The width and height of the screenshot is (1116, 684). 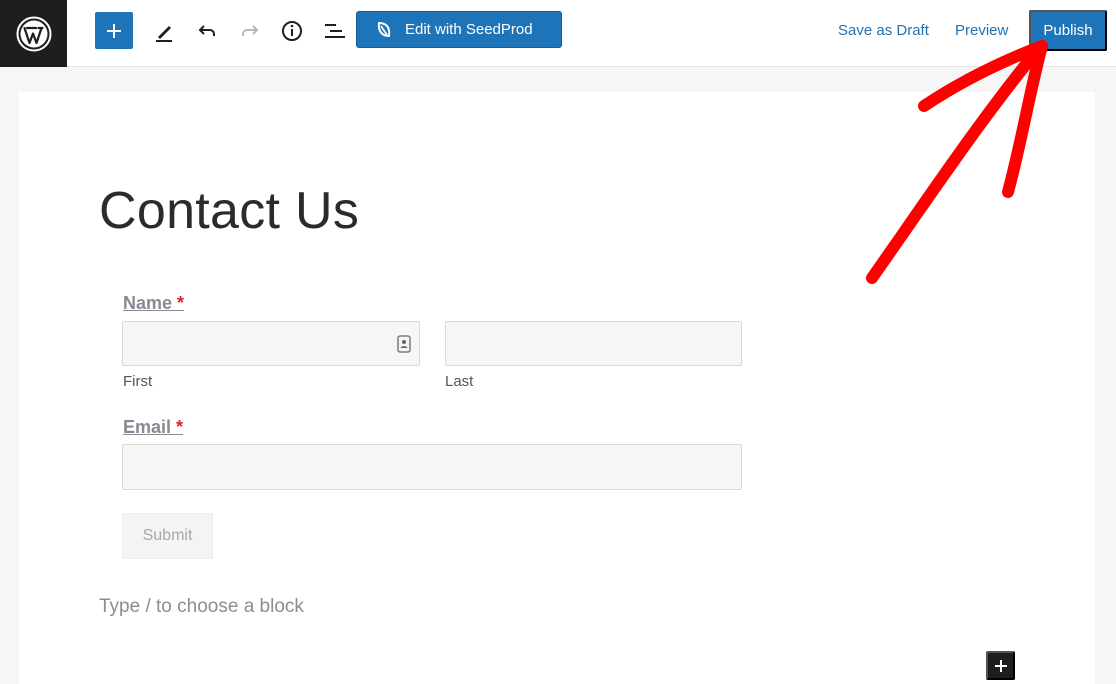 What do you see at coordinates (271, 343) in the screenshot?
I see `first-name-input` at bounding box center [271, 343].